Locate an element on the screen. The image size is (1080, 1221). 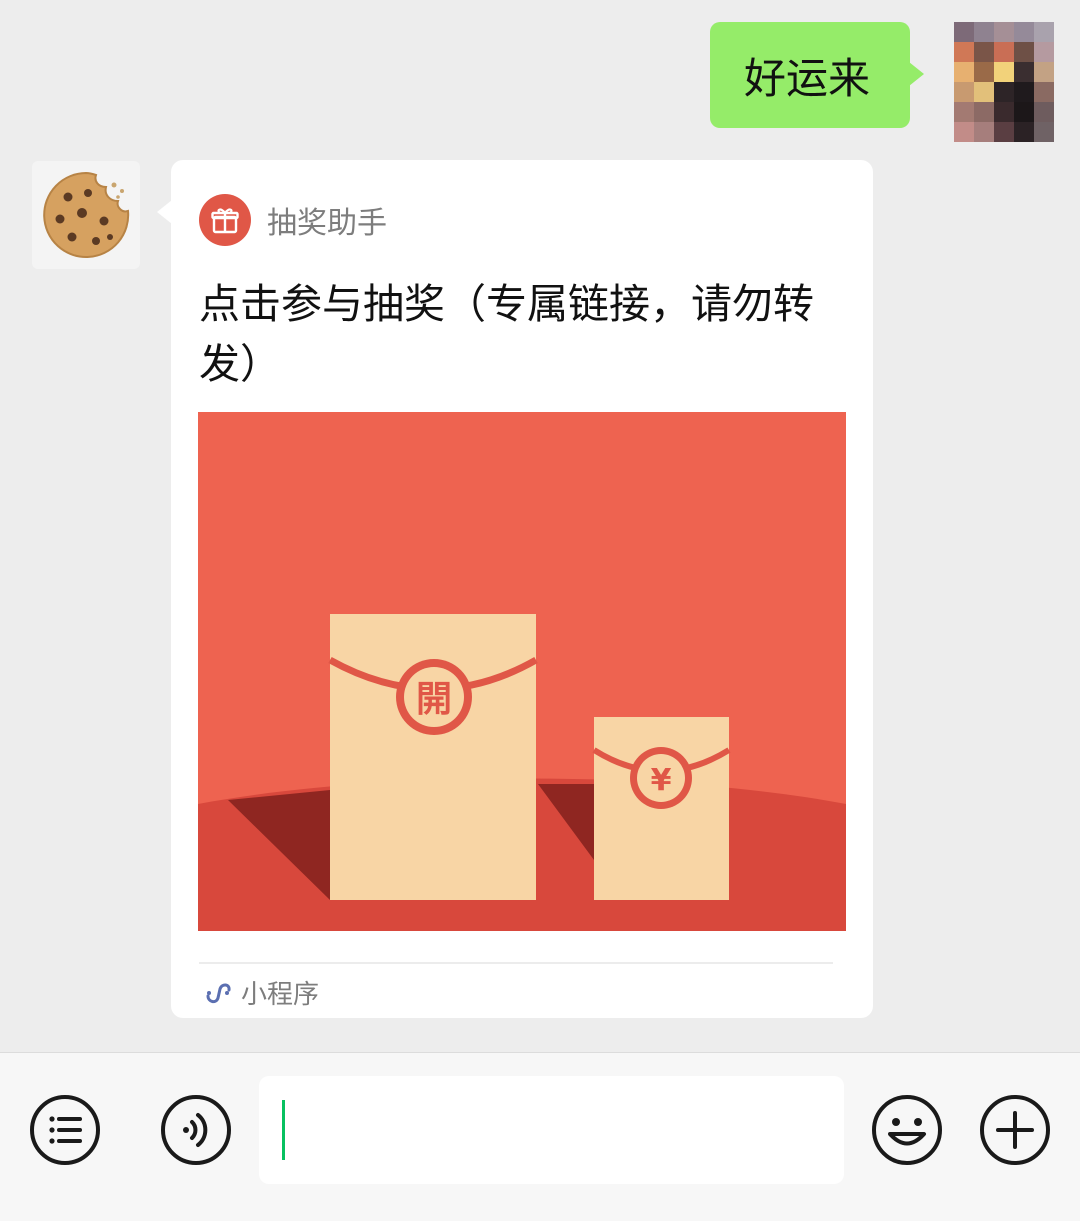
sent-message-text: 好运来 is located at coordinates (807, 78).